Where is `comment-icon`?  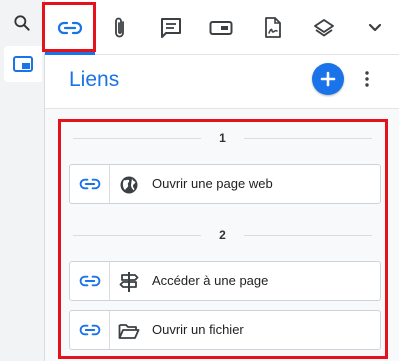
comment-icon is located at coordinates (171, 27).